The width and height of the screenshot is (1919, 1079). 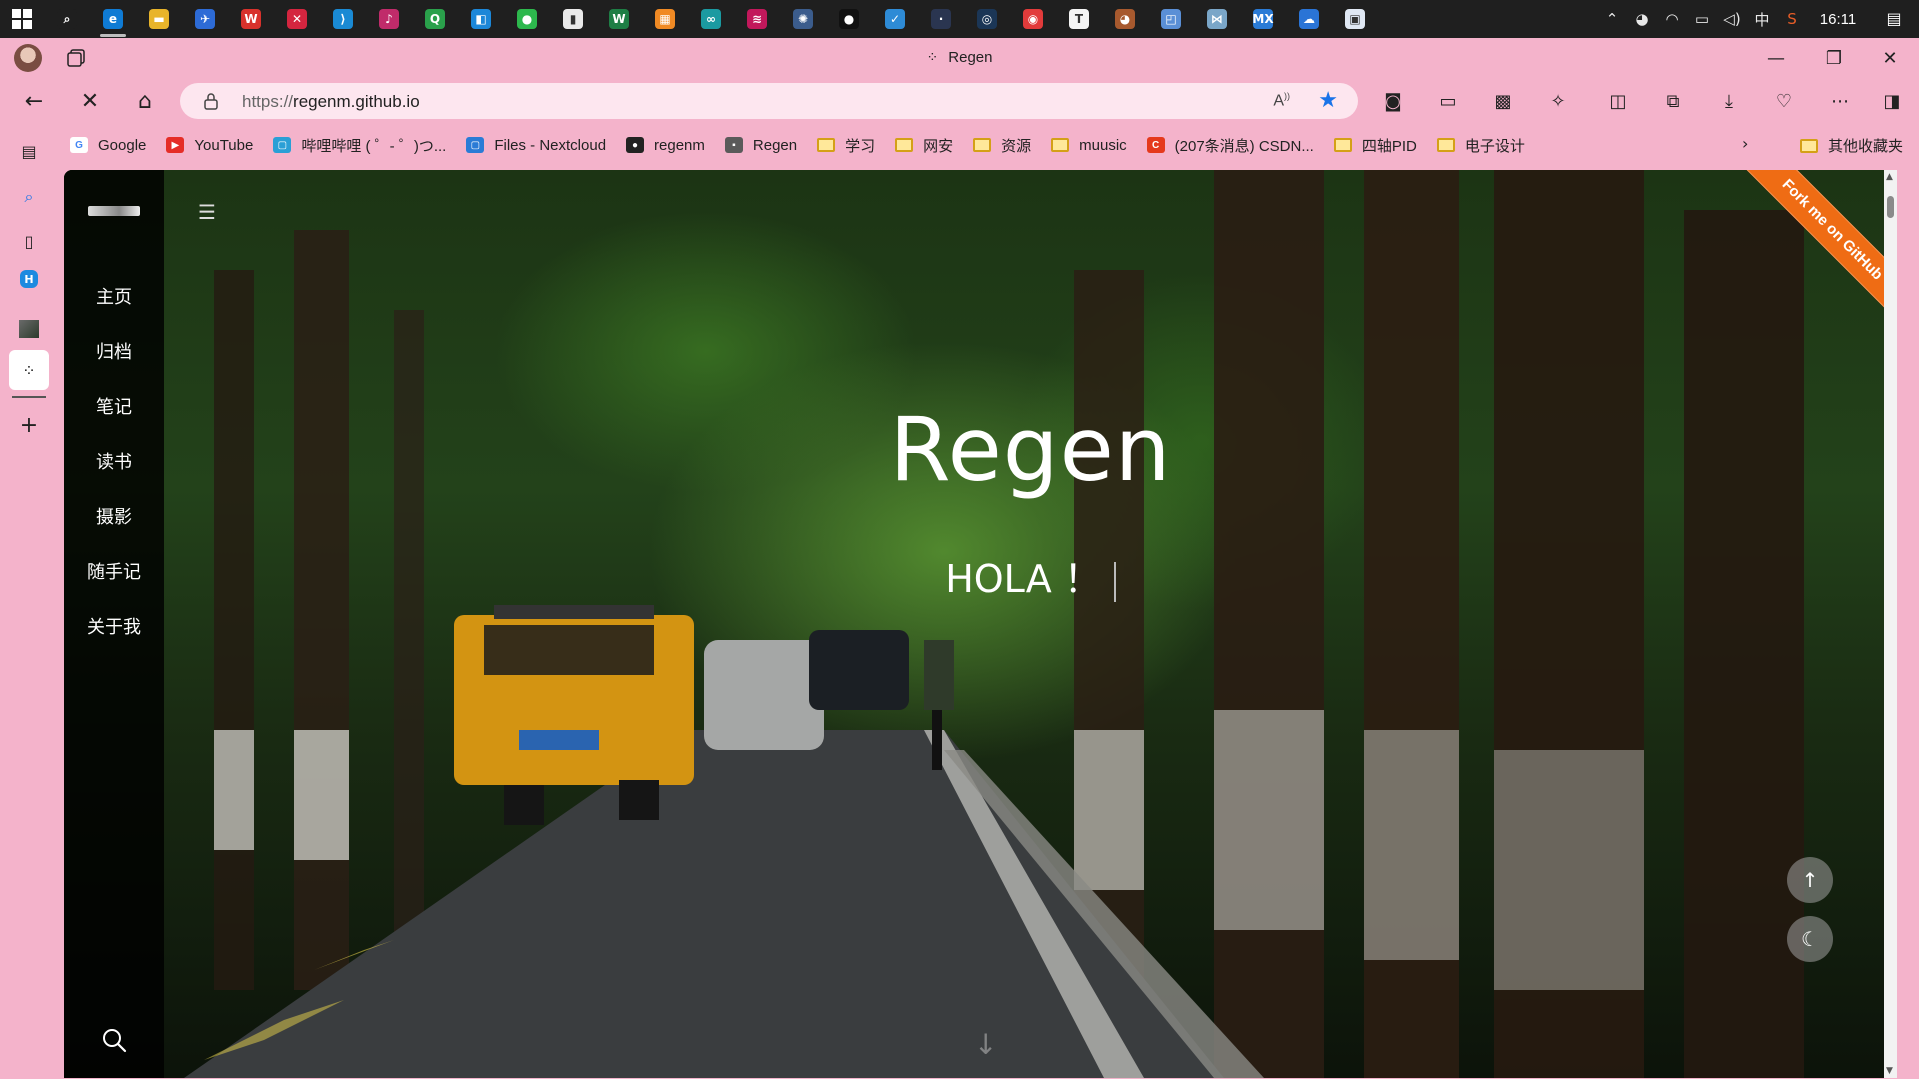 What do you see at coordinates (1776, 58) in the screenshot?
I see `minimize-button: —` at bounding box center [1776, 58].